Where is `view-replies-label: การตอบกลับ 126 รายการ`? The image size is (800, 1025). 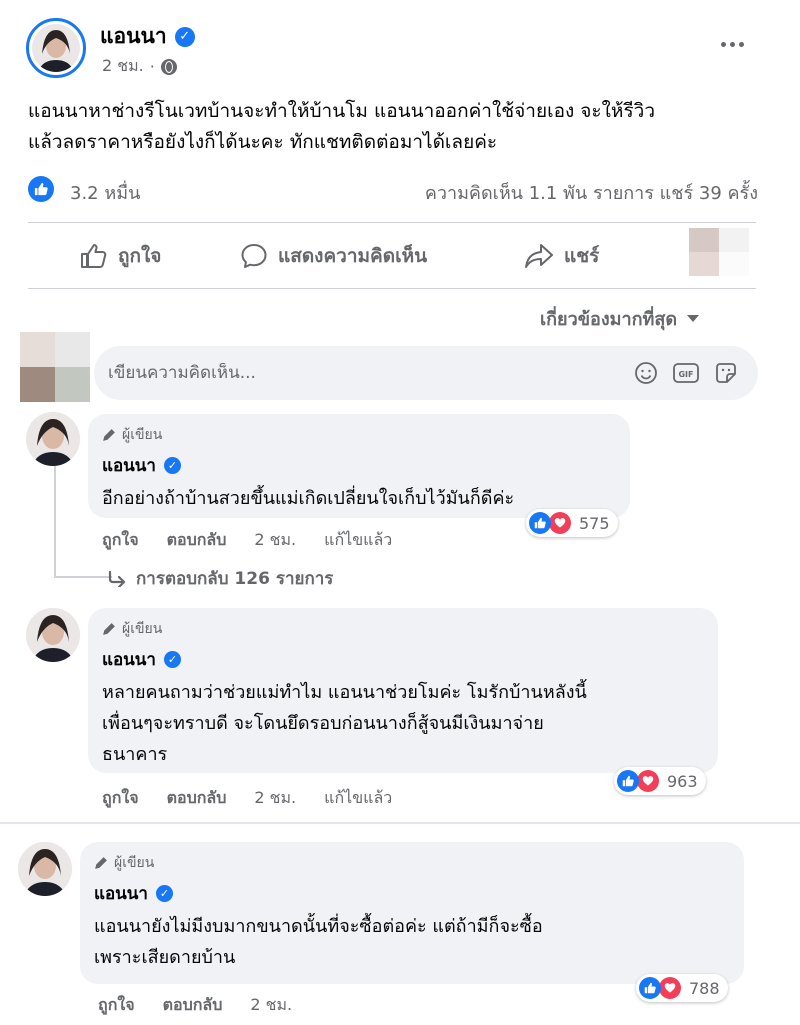
view-replies-label: การตอบกลับ 126 รายการ is located at coordinates (235, 579).